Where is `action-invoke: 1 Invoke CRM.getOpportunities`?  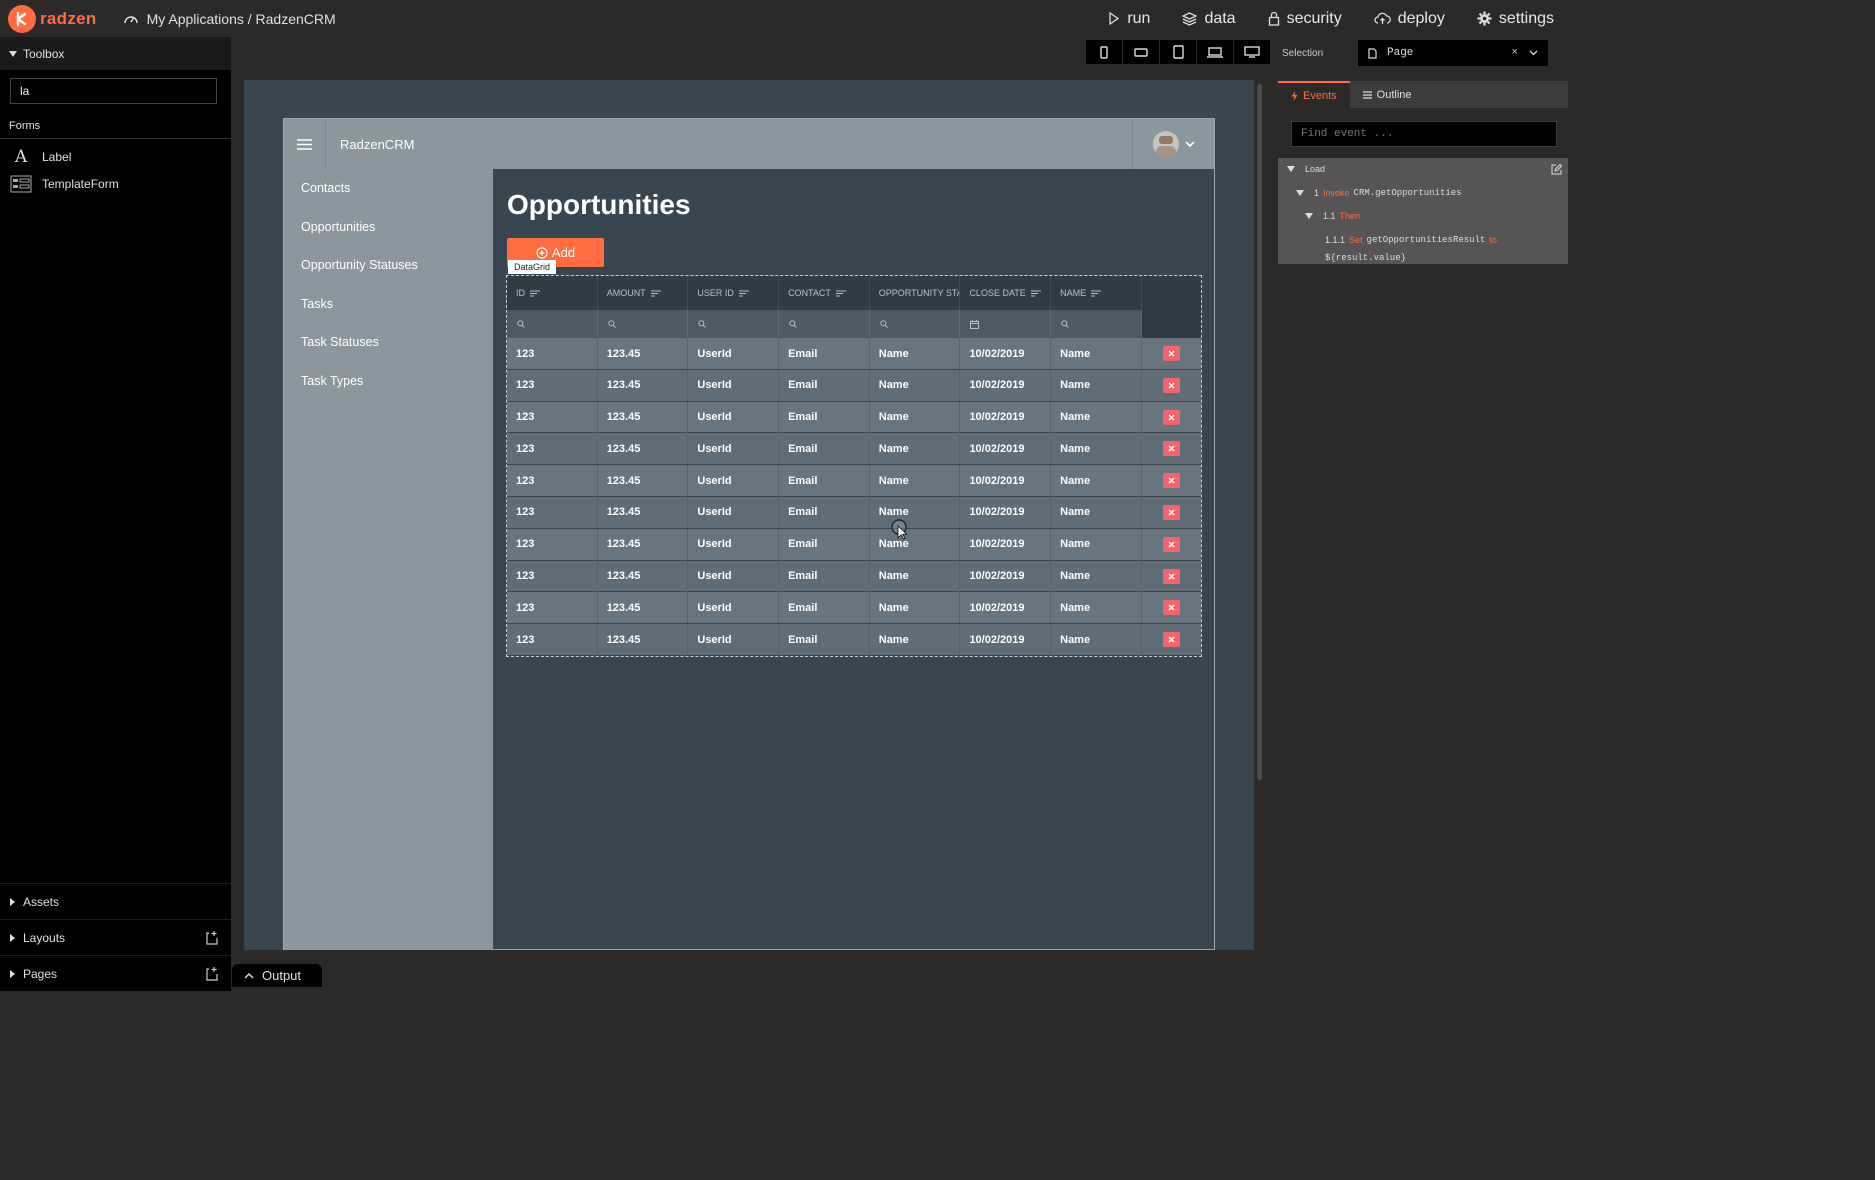
action-invoke: 1 Invoke CRM.getOpportunities is located at coordinates (1379, 193).